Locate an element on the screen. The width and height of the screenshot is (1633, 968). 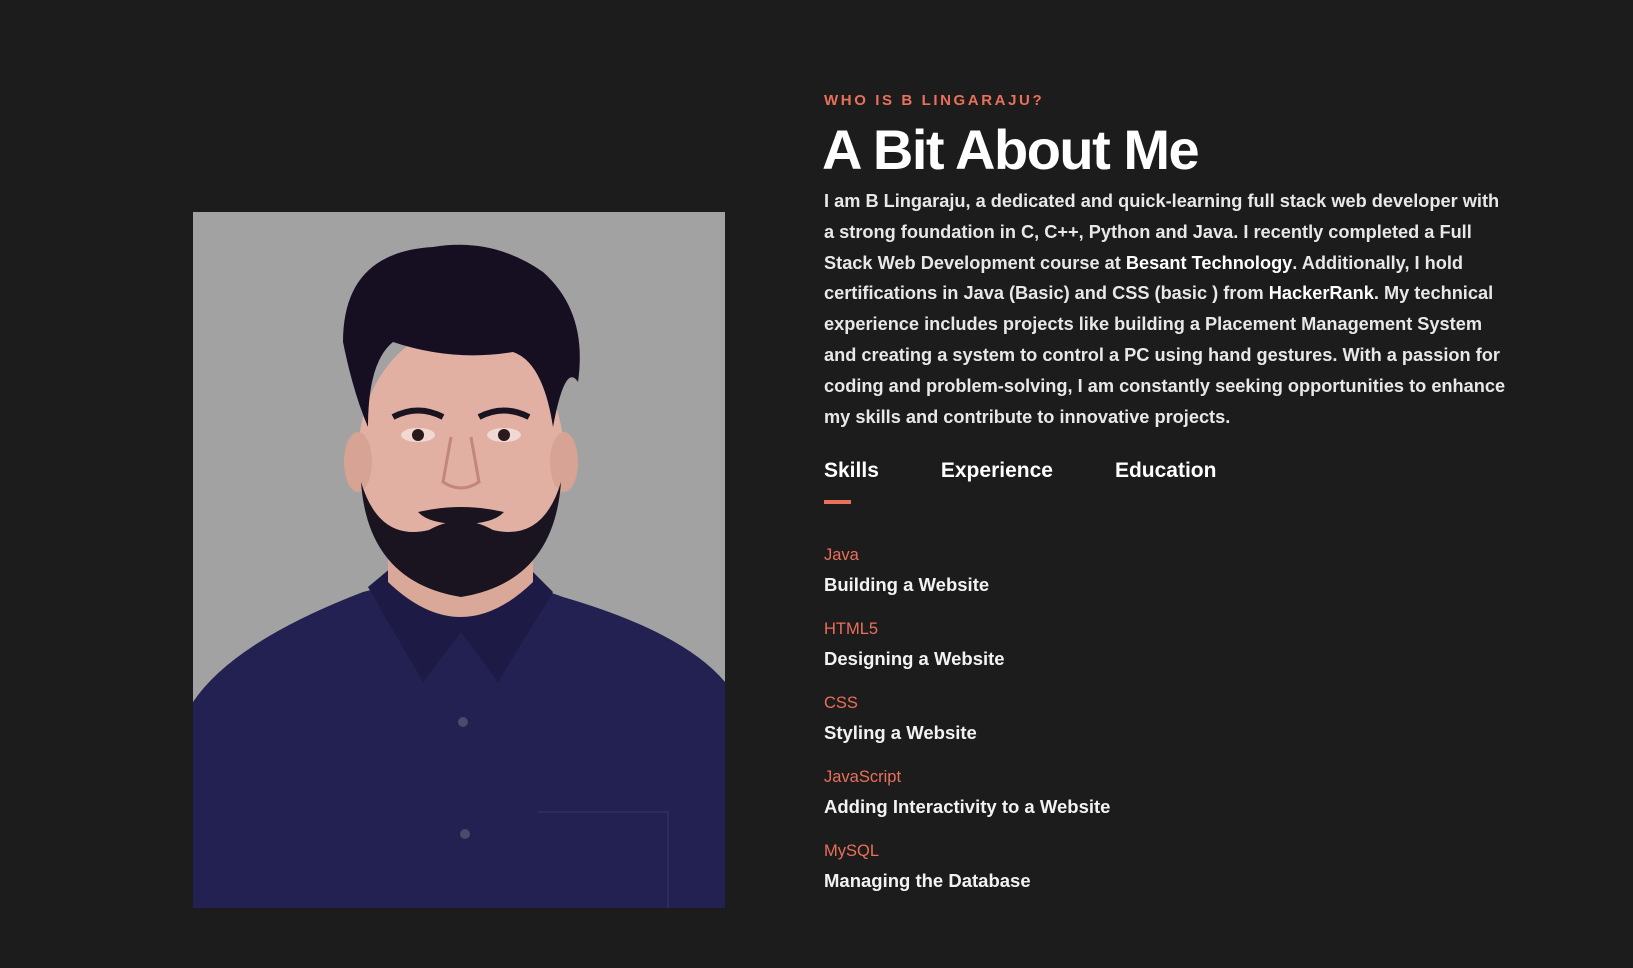
skill-name: CSS is located at coordinates (841, 703).